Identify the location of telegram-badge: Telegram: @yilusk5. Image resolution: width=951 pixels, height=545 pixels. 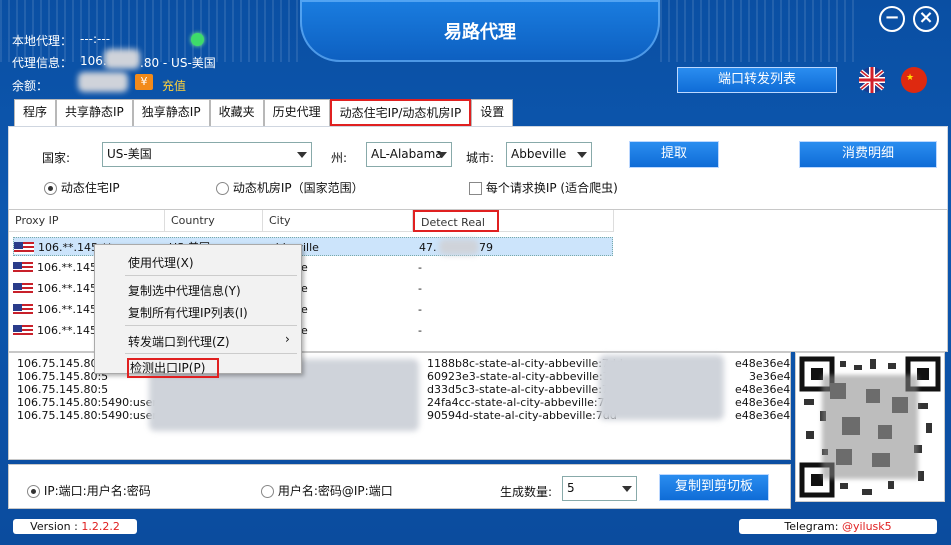
(838, 526).